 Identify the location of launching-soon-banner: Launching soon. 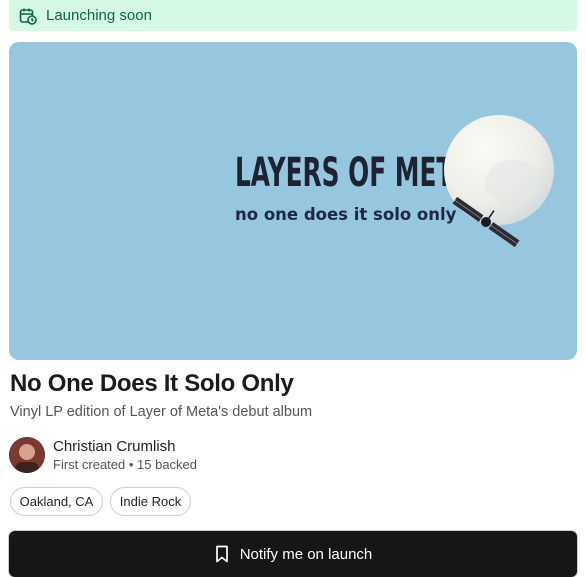
(293, 15).